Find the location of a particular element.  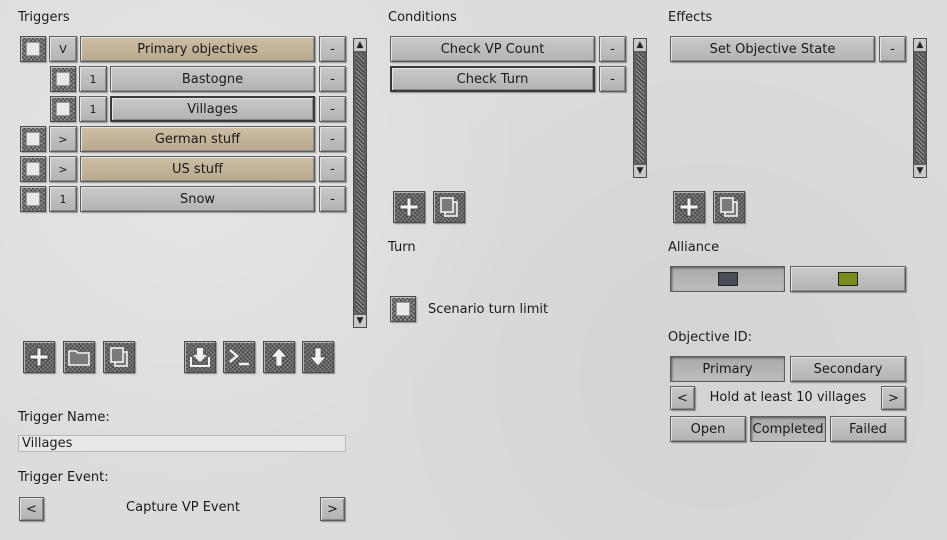

turn-title: Turn is located at coordinates (402, 247).